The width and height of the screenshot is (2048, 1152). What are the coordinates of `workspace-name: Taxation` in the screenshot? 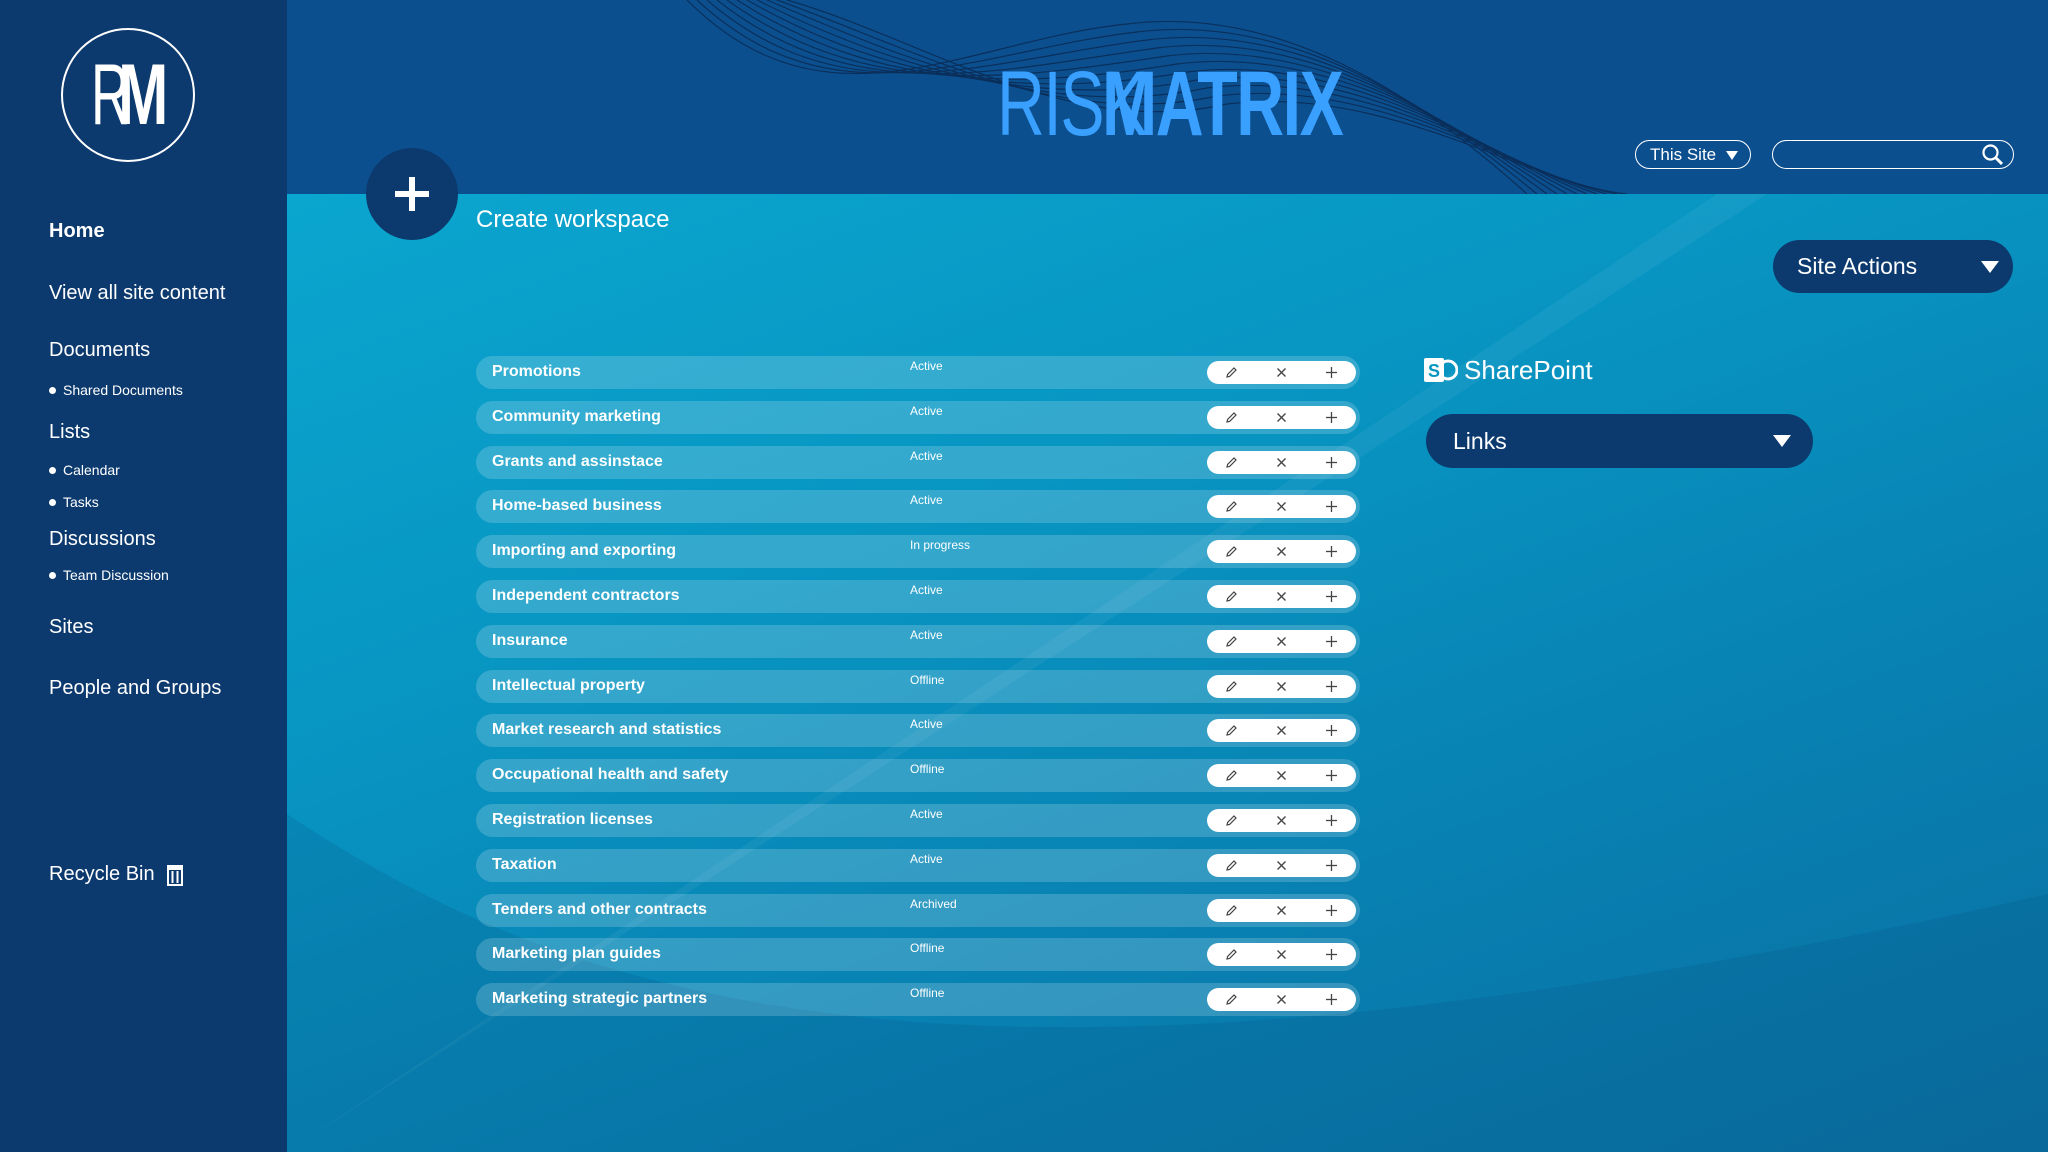 It's located at (524, 865).